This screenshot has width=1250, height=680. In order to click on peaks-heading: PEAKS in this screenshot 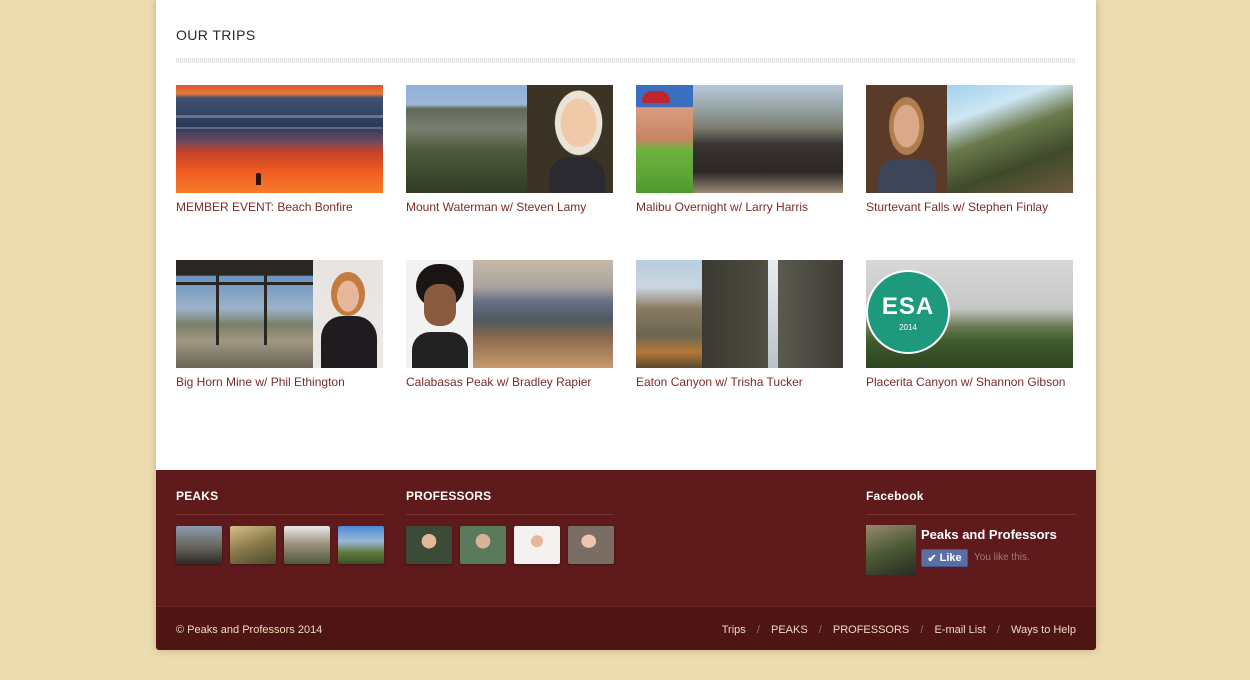, I will do `click(197, 496)`.